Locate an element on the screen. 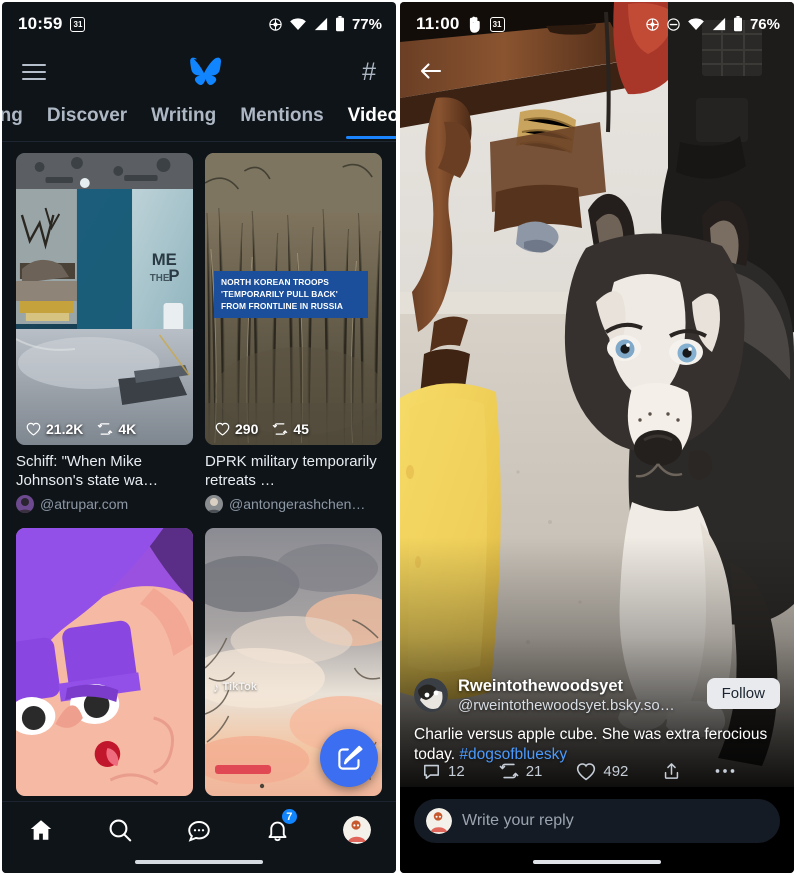 The width and height of the screenshot is (800, 875). author-display-name: Rweintothewoodsyet is located at coordinates (577, 686).